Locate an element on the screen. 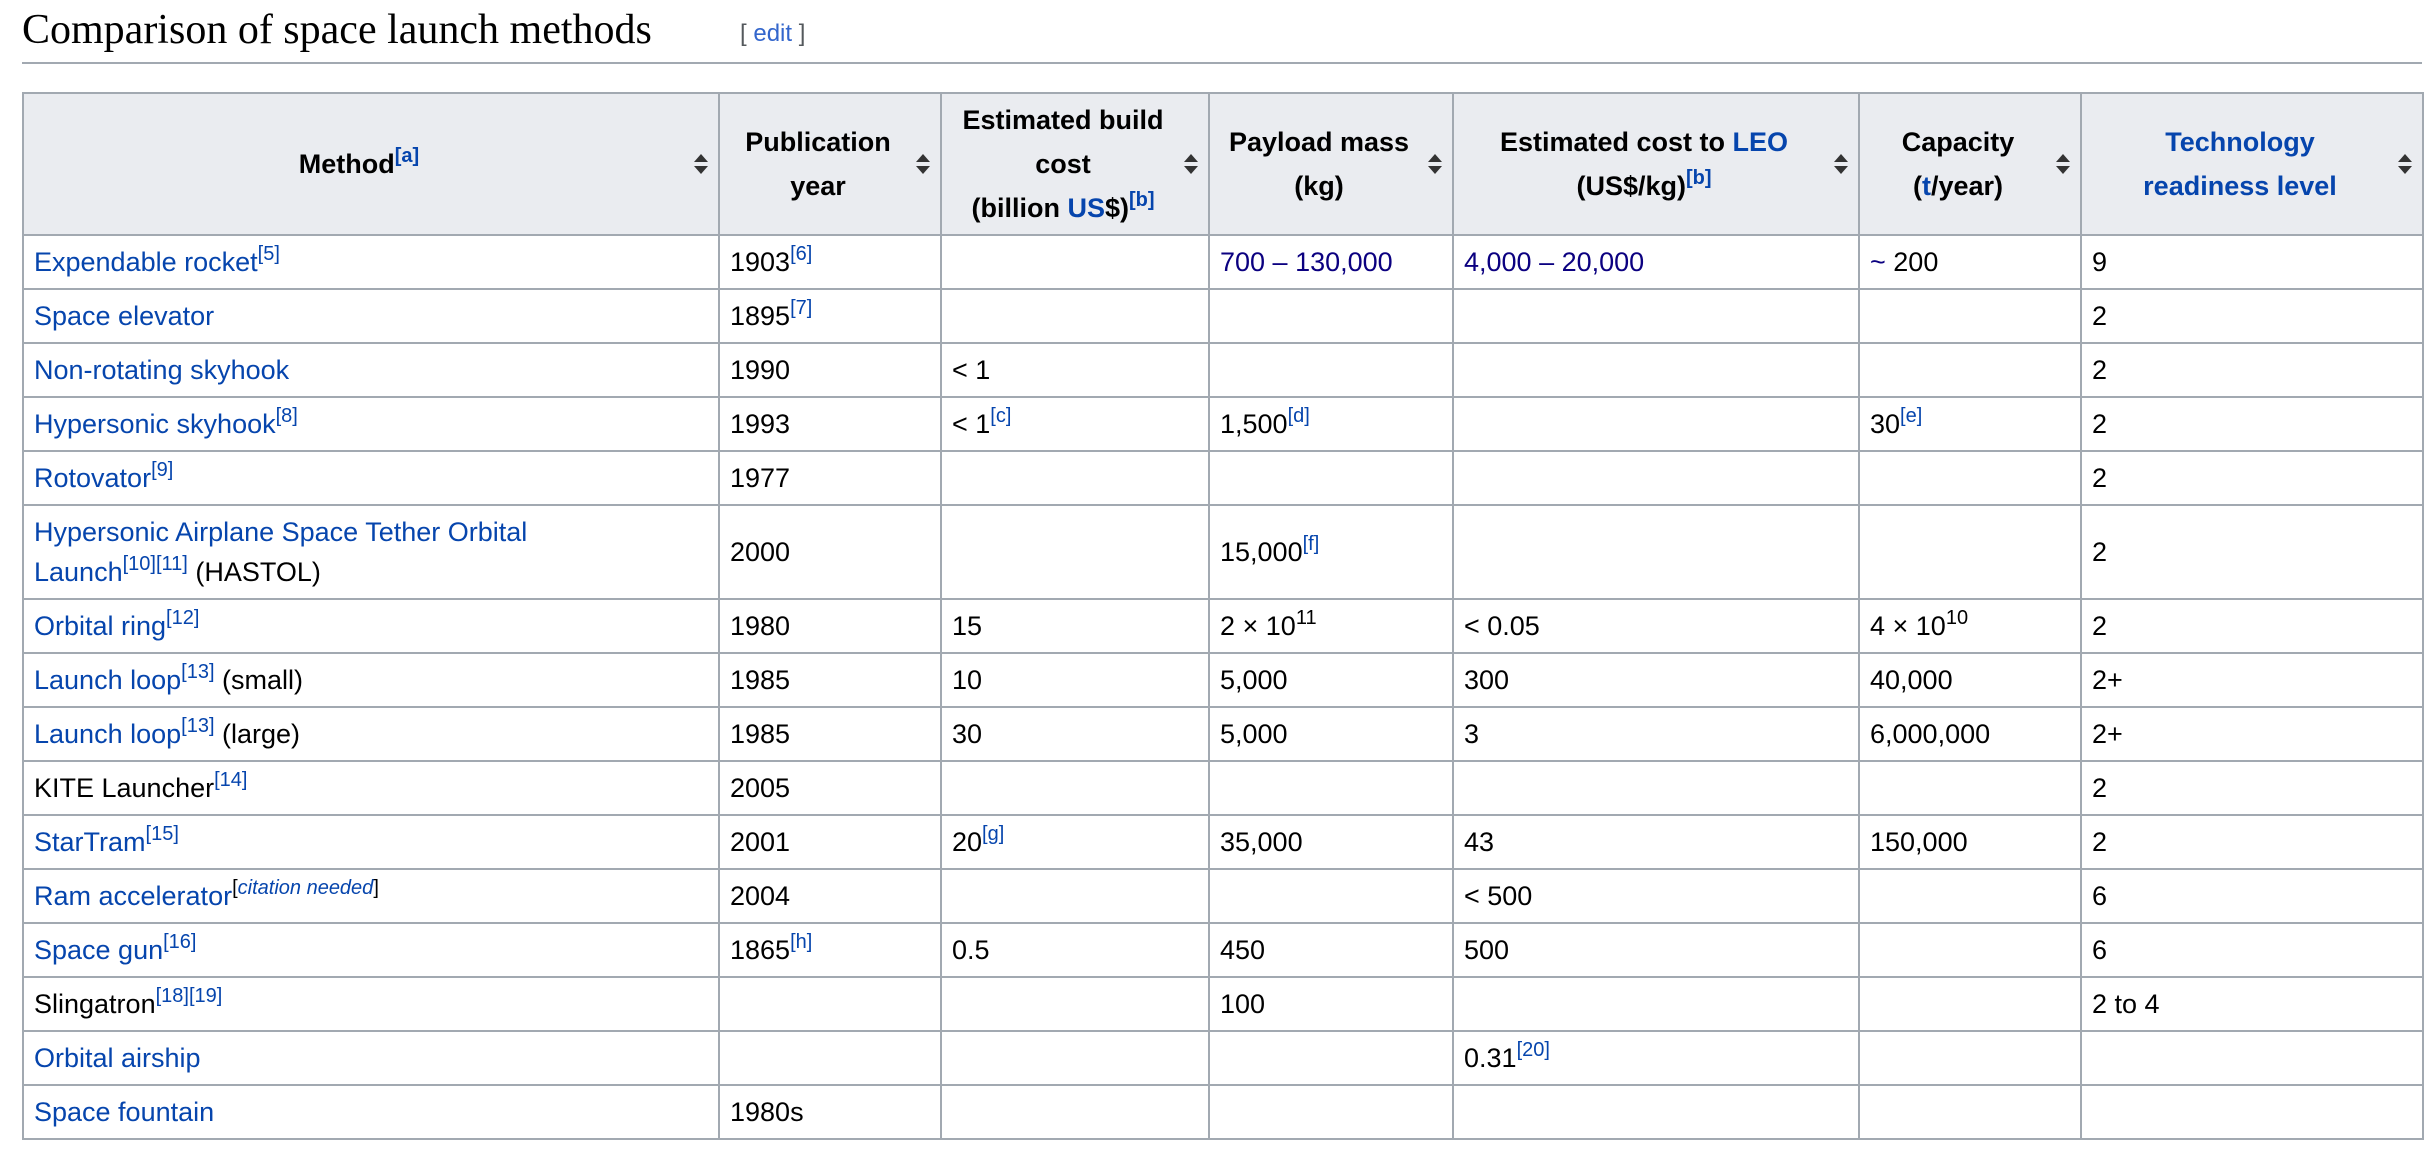 The image size is (2432, 1156). ref-link: [10] is located at coordinates (139, 564).